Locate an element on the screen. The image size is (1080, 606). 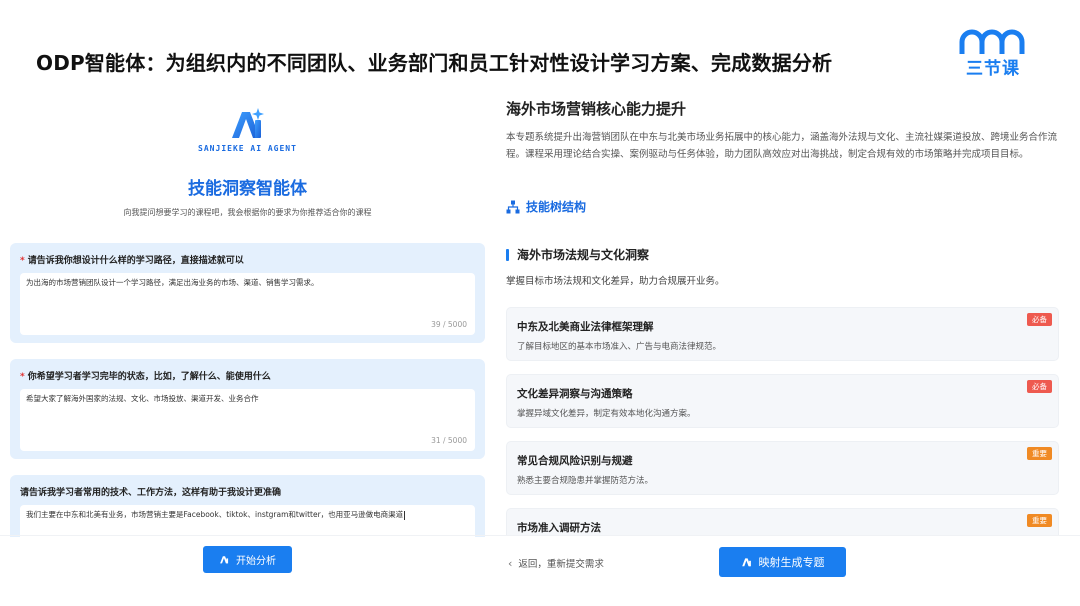
course-desc: 掌握异域文化差异，制定有效本地化沟通方案。 is located at coordinates (606, 414).